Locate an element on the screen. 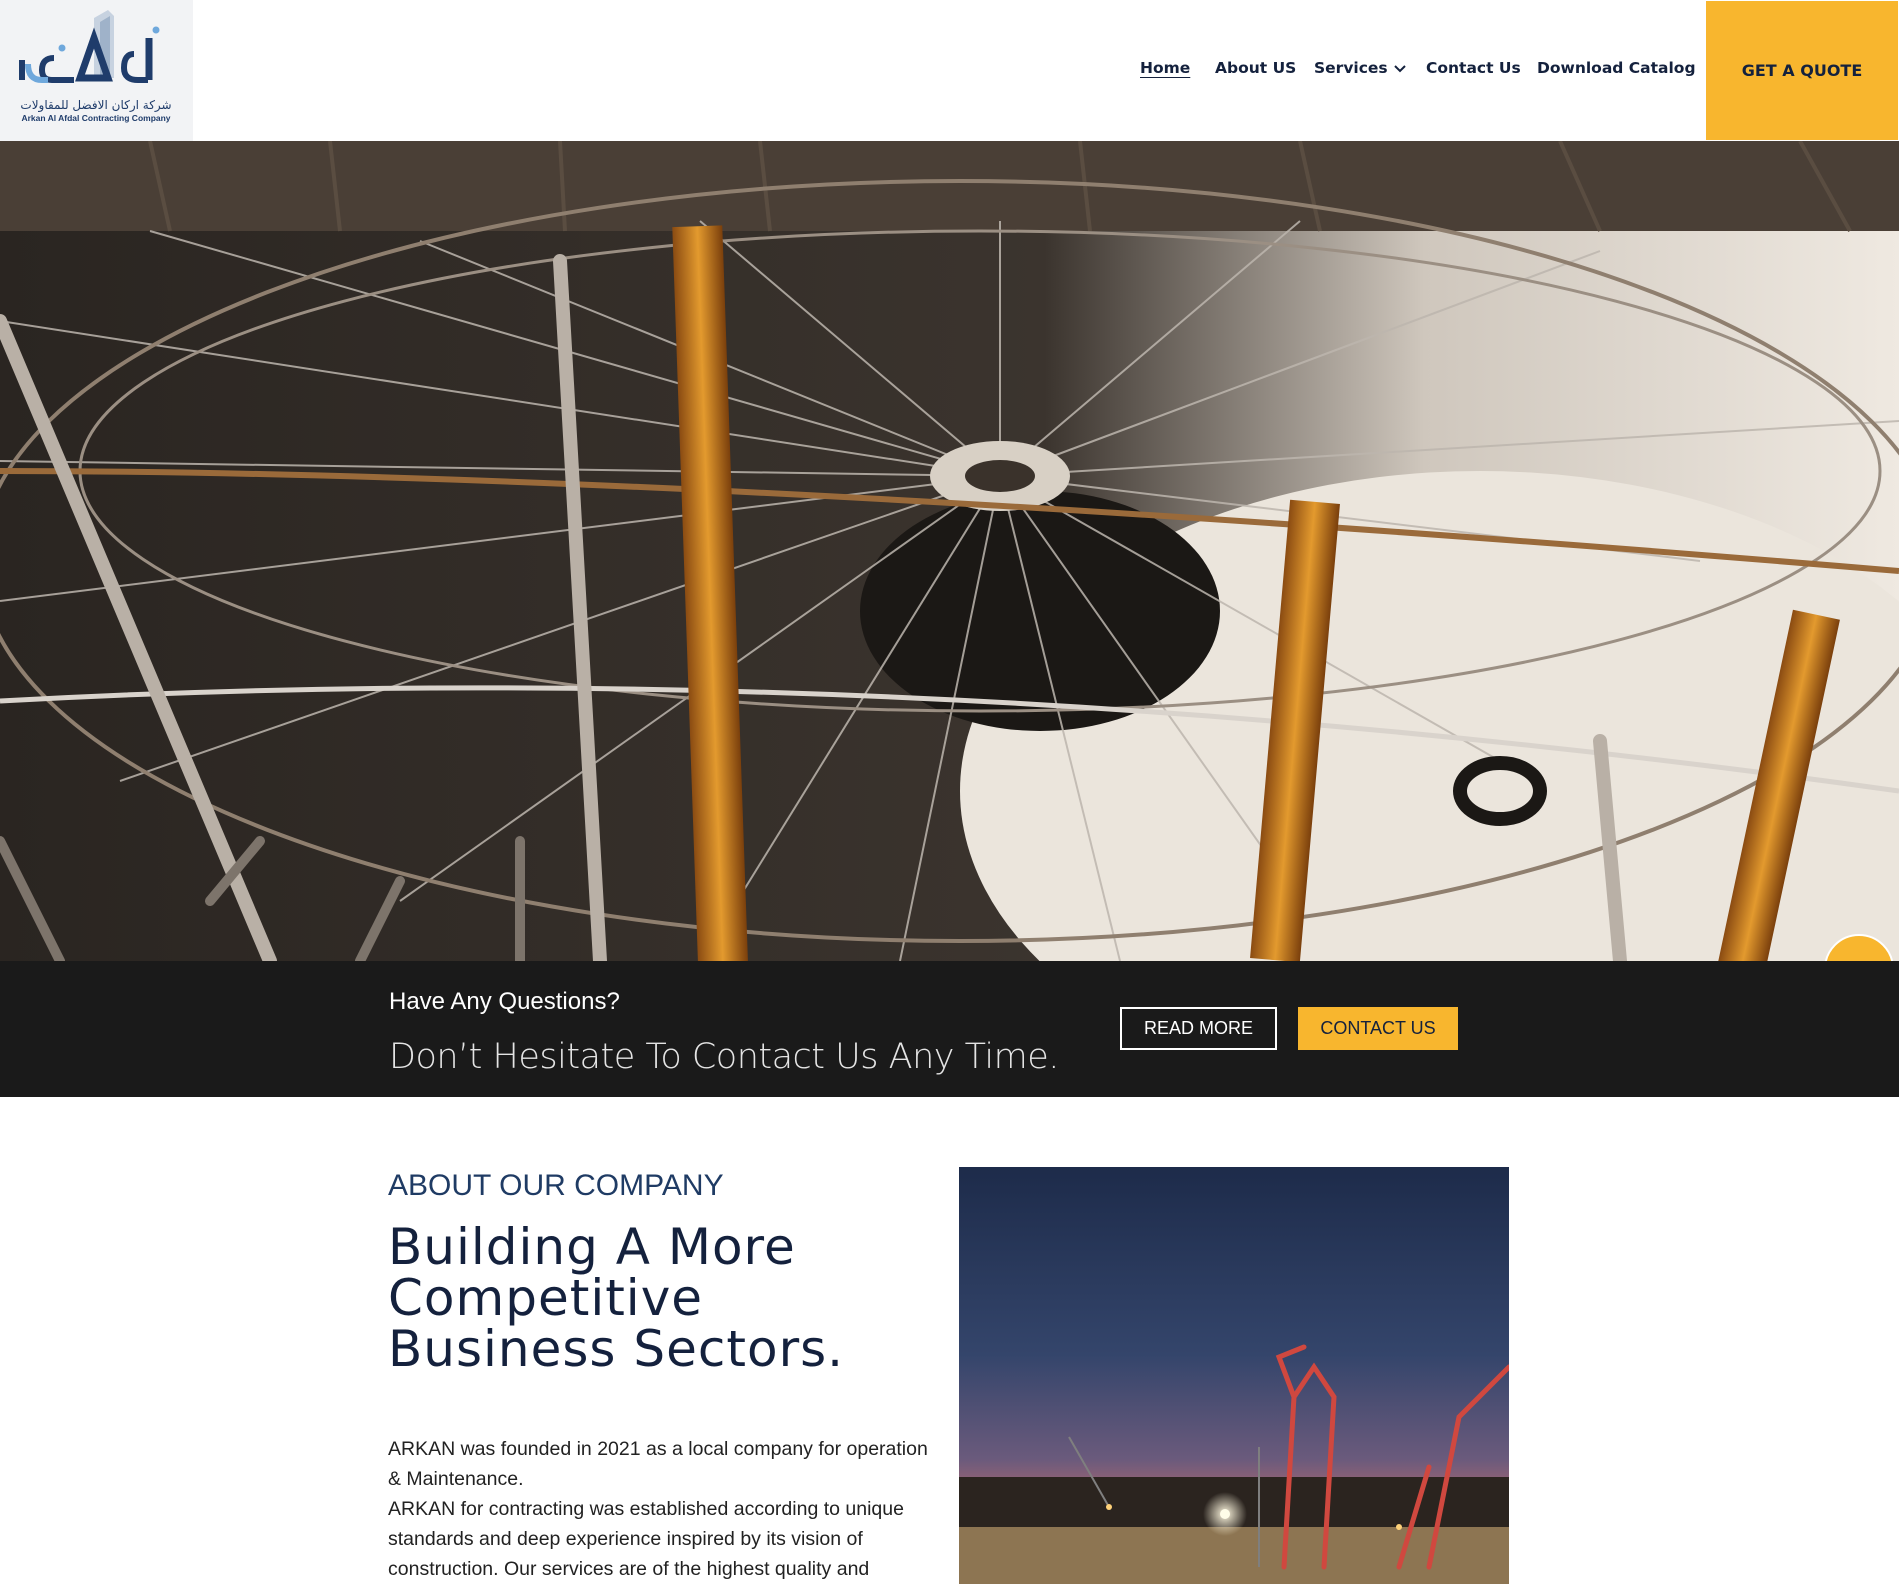 This screenshot has width=1899, height=1584. get-a-quote-button: GET A QUOTE is located at coordinates (1802, 70).